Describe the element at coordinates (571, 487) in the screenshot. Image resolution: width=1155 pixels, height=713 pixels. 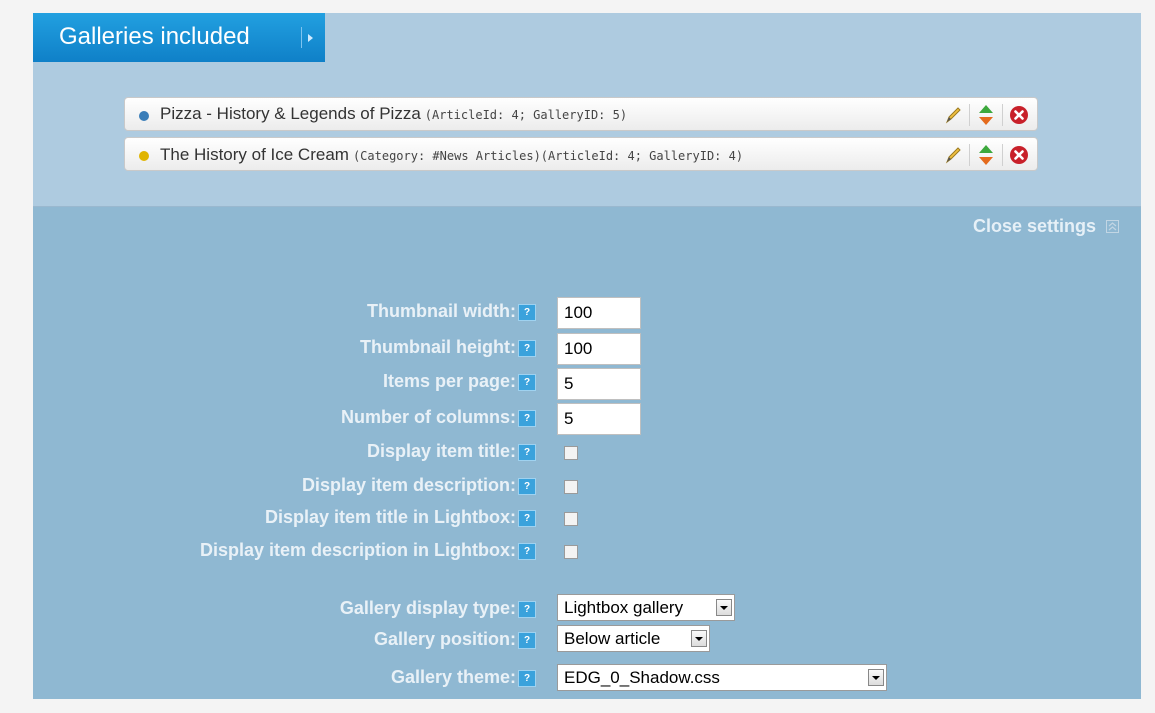
I see `display-item-description-checkbox` at that location.